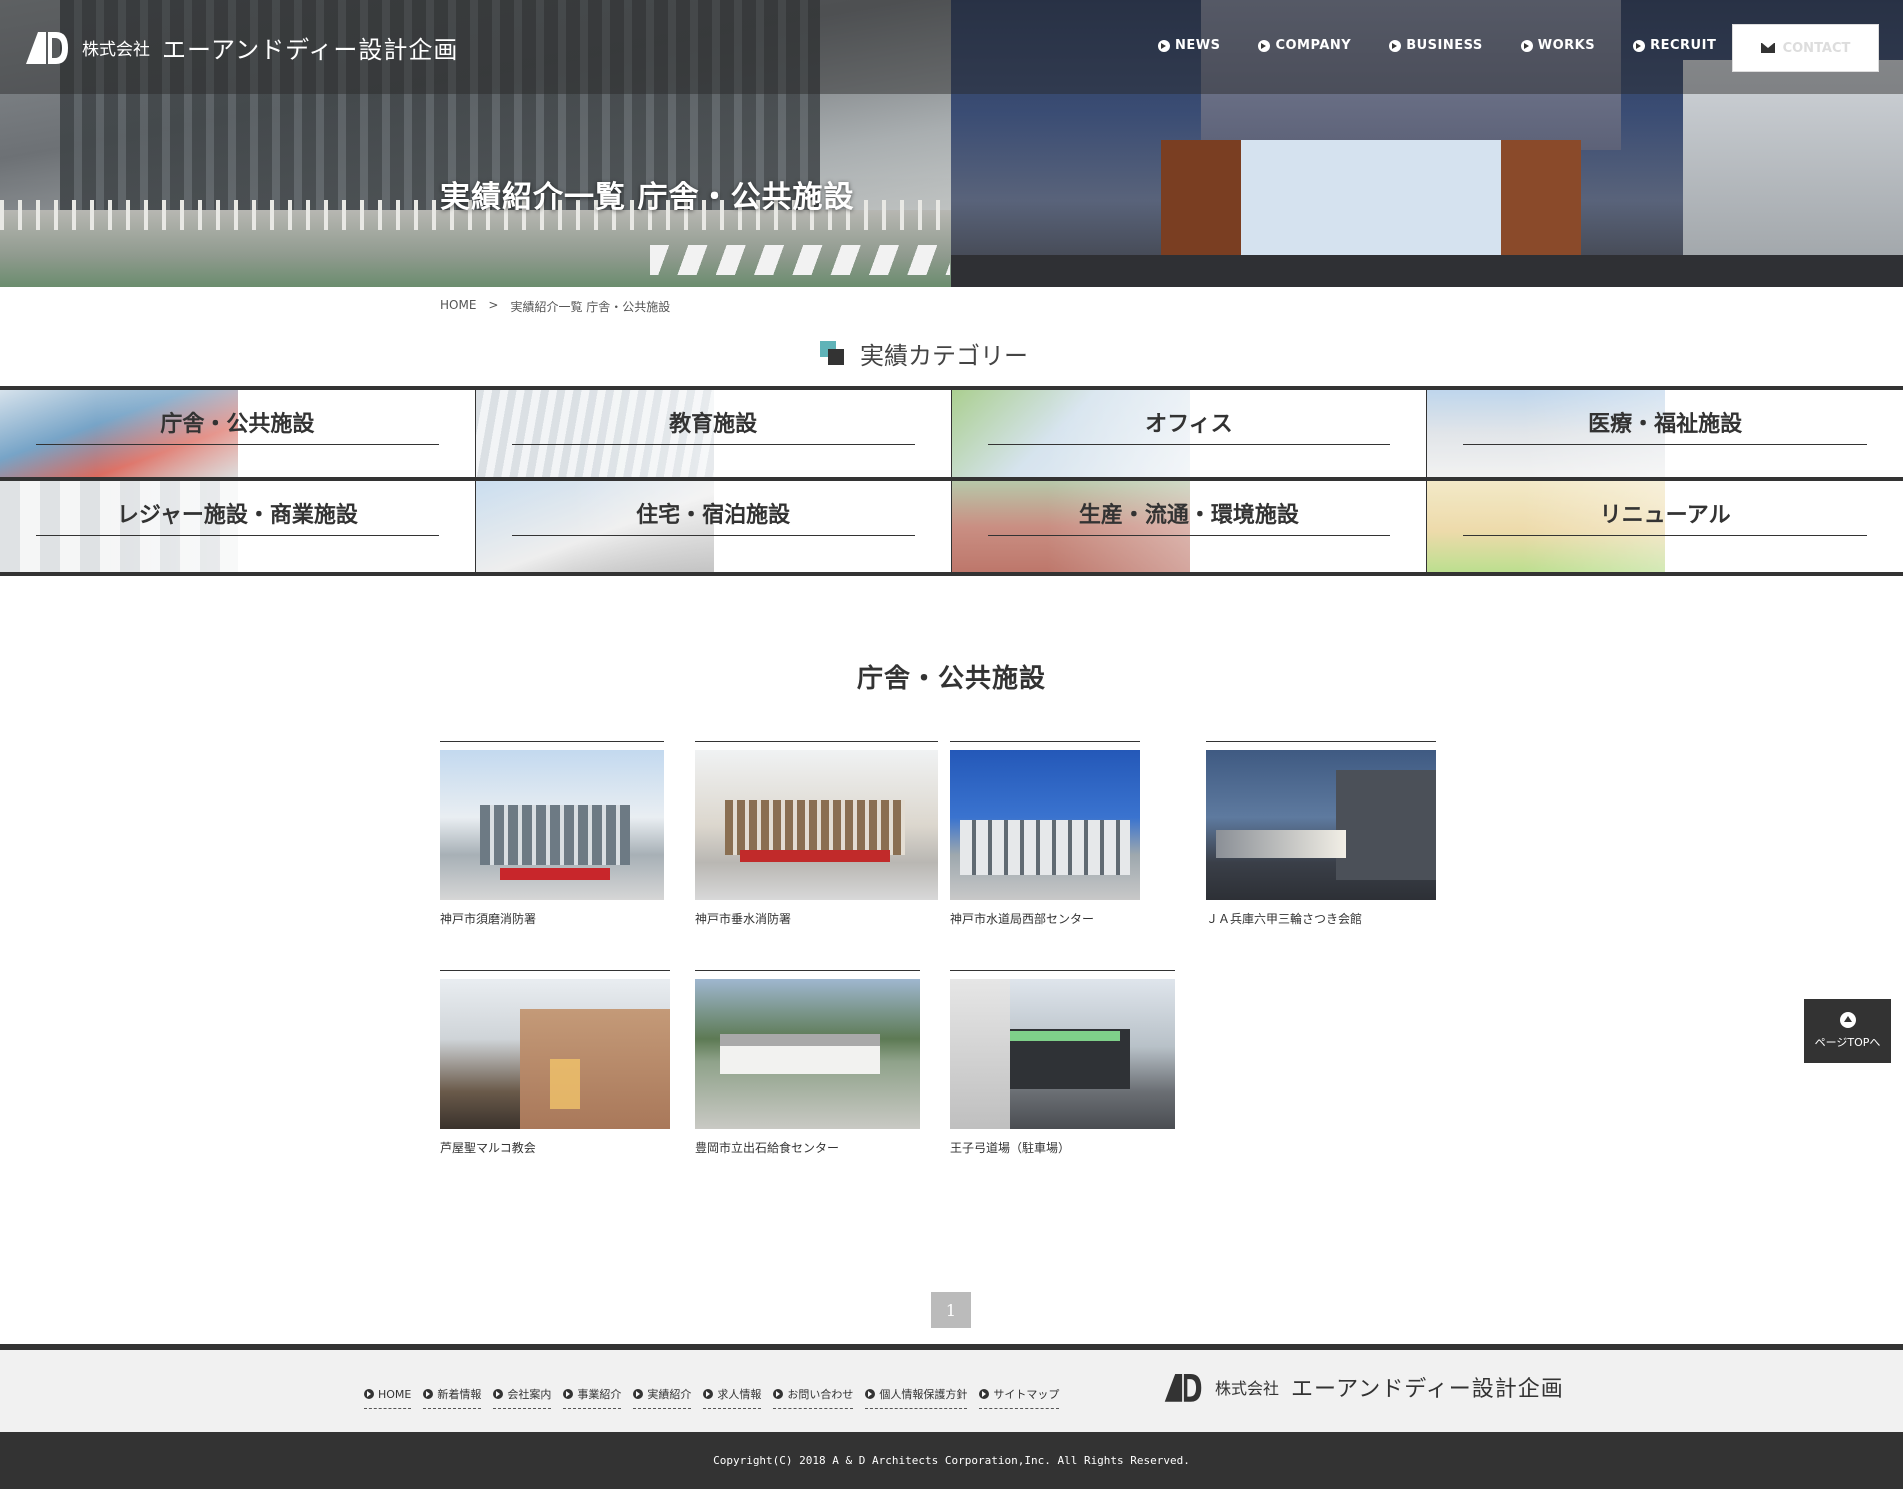 Image resolution: width=1903 pixels, height=1489 pixels. I want to click on work-card-ja-hyogo-rokko-miwa-satsuki-hall: ＪＡ兵庫六甲三輪さつき会館, so click(1321, 834).